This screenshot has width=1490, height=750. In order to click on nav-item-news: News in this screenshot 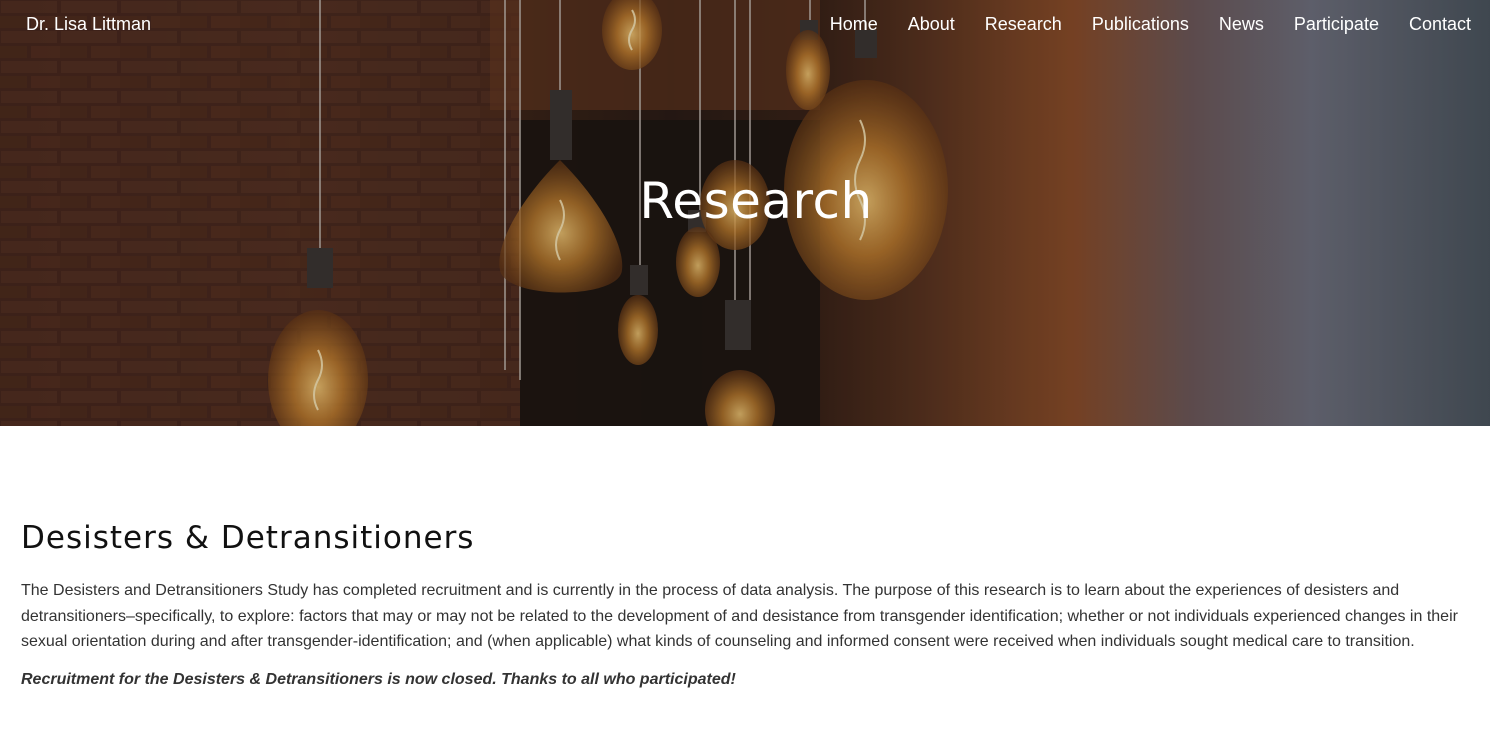, I will do `click(1241, 24)`.